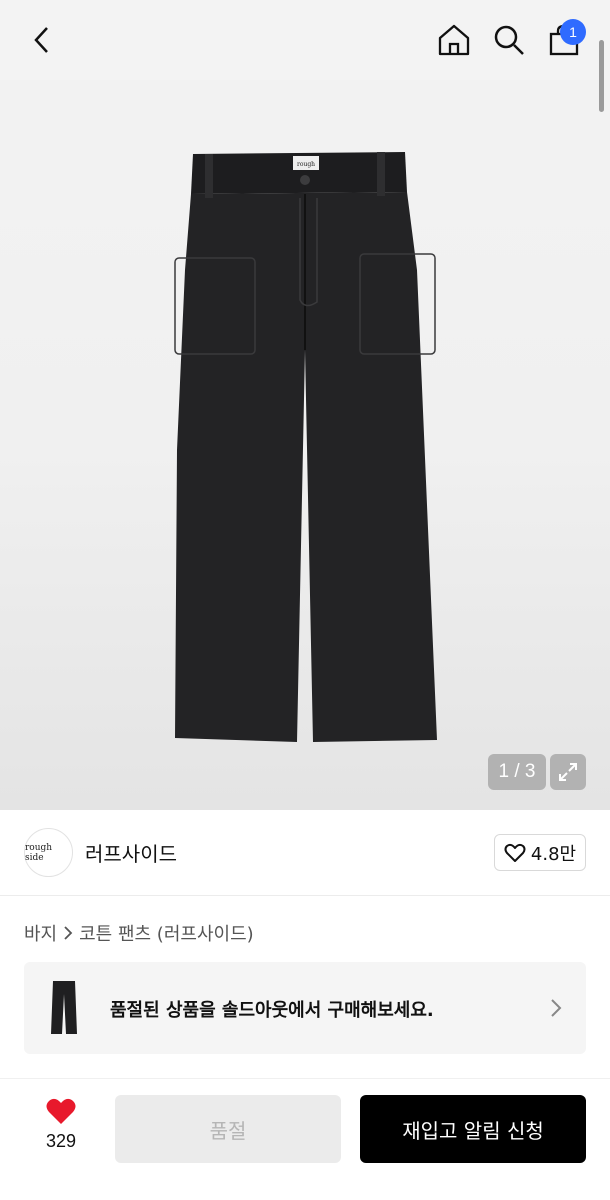 The height and width of the screenshot is (1200, 610). I want to click on bottom-action-bar: 329 품절 재입고 알림 신청, so click(305, 1139).